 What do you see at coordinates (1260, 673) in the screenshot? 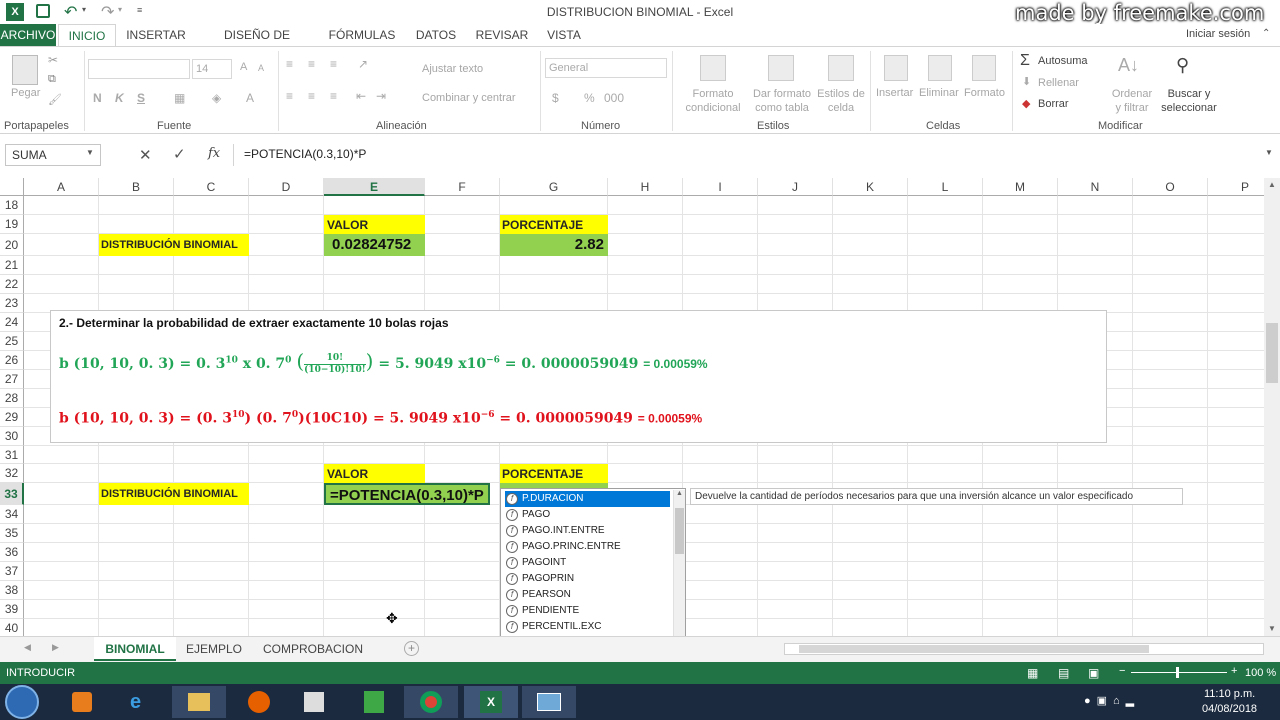
I see `zoom-level: 100 %` at bounding box center [1260, 673].